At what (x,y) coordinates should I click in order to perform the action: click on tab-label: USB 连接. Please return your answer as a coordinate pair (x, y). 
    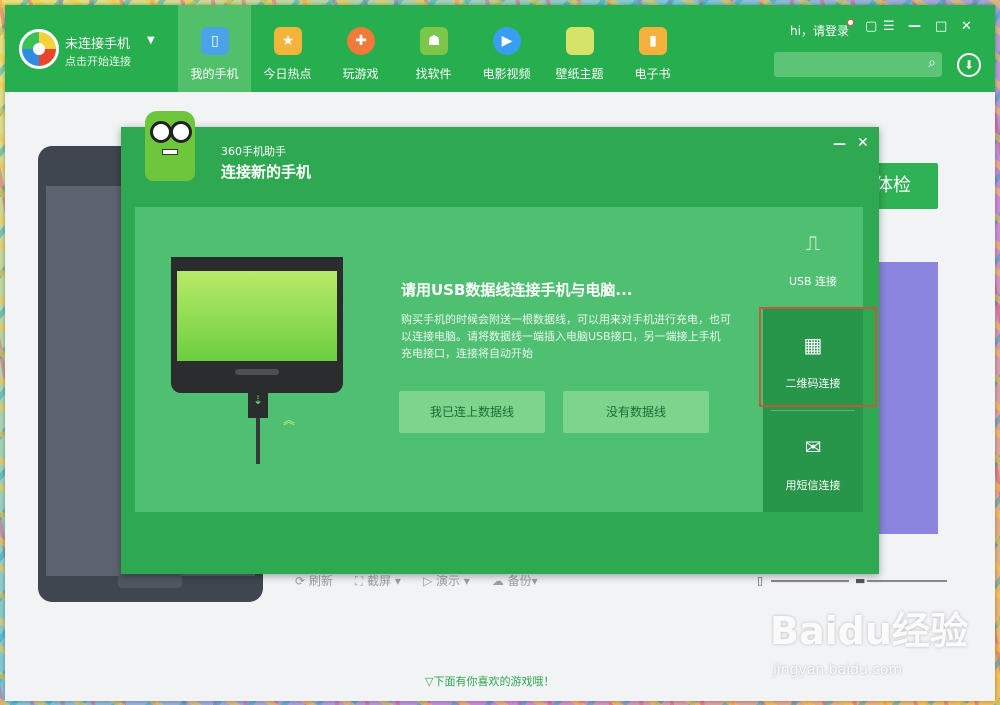
    Looking at the image, I should click on (813, 281).